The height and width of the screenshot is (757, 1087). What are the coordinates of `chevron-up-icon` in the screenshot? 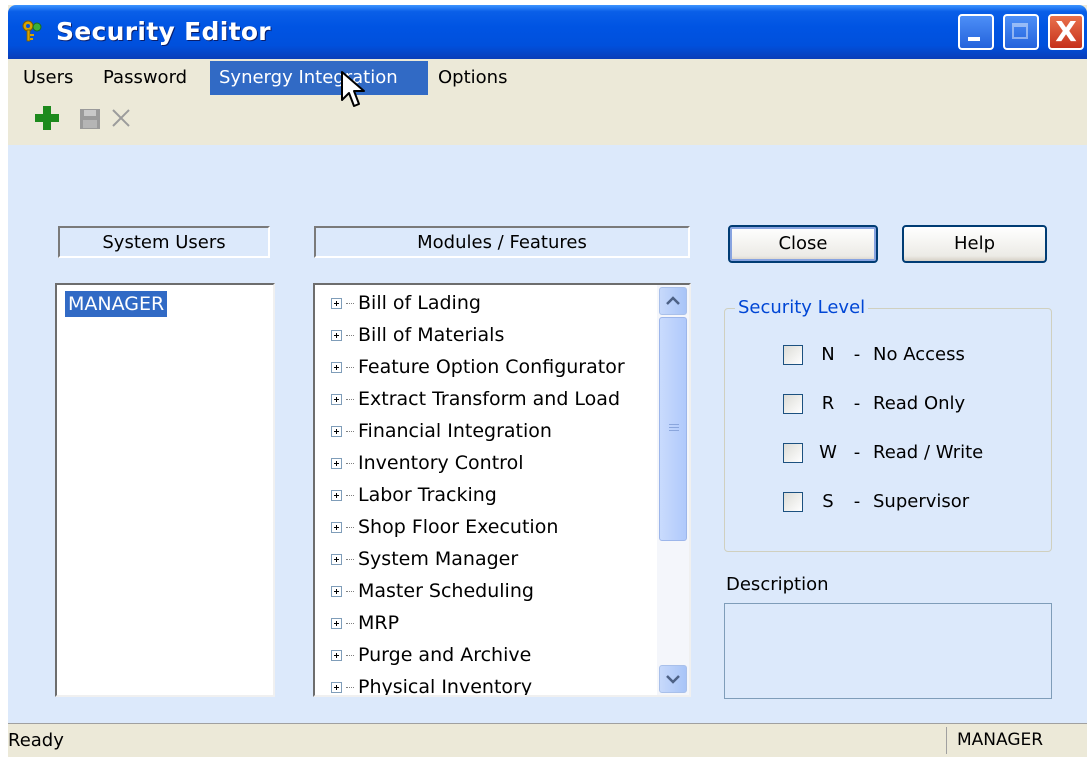 It's located at (673, 300).